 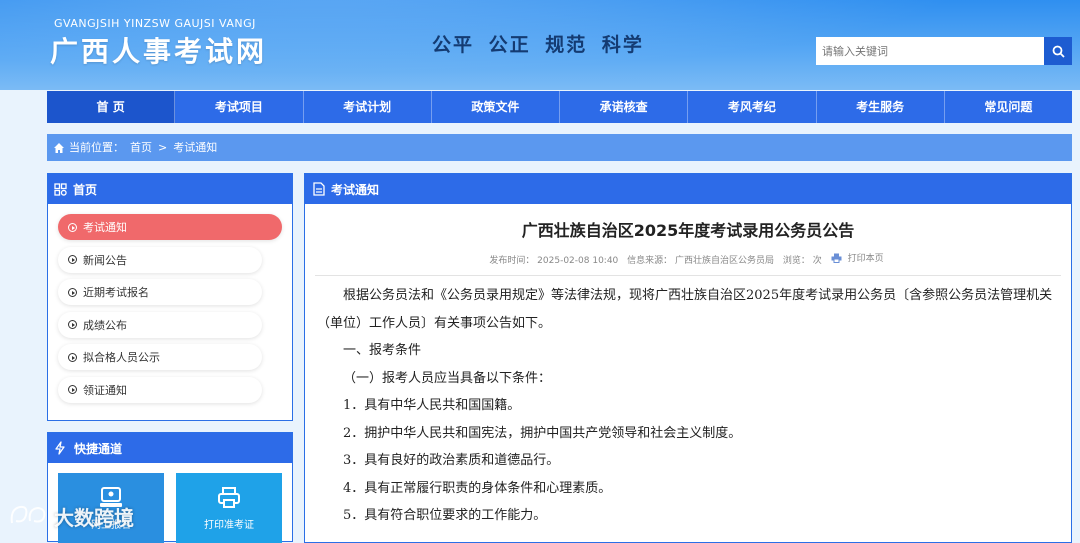 I want to click on sidebar-item-label: 近期考试报名, so click(x=116, y=292).